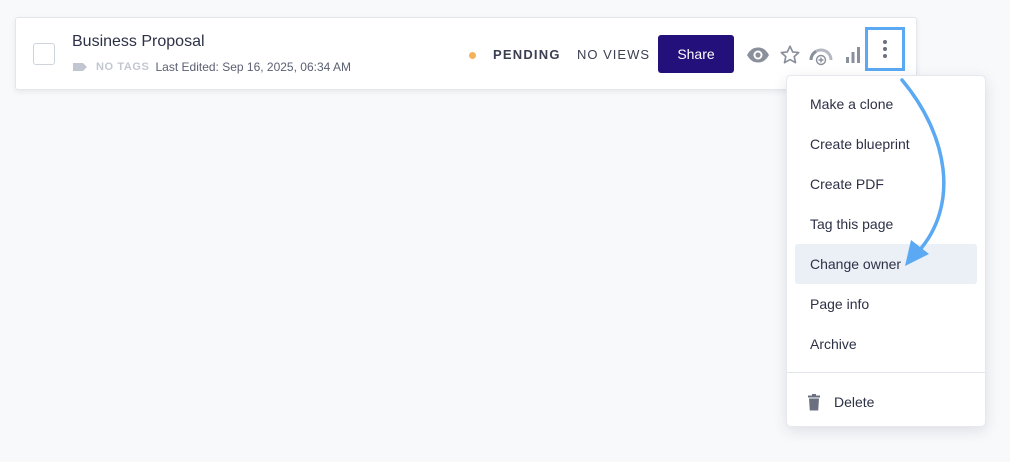  I want to click on status-dot, so click(472, 55).